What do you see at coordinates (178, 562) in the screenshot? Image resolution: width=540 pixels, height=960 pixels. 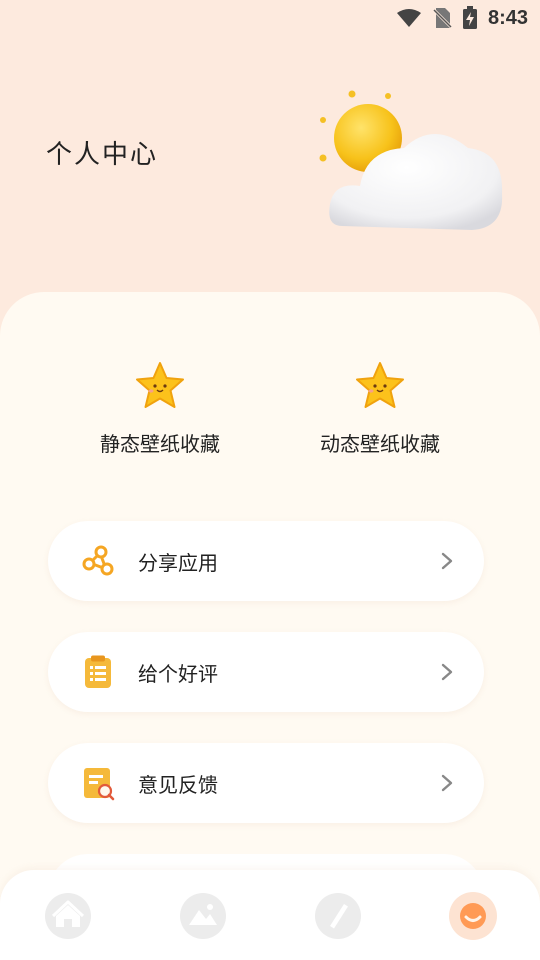 I see `menu-label: 分享应用` at bounding box center [178, 562].